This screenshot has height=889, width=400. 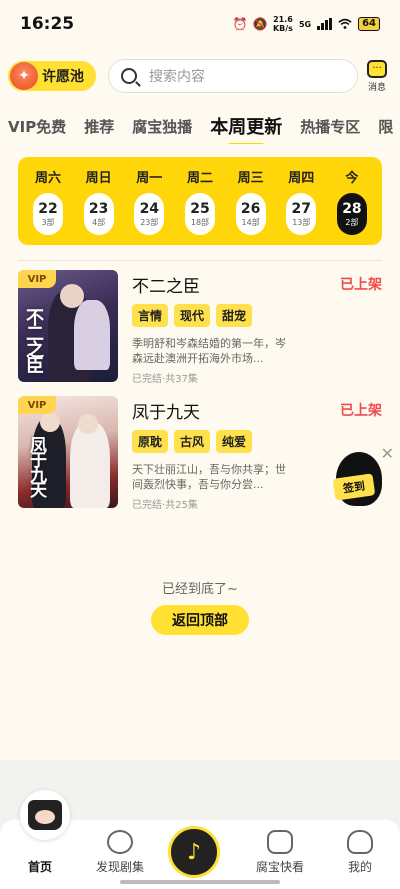 What do you see at coordinates (200, 620) in the screenshot?
I see `back-to-top-button: 返回顶部` at bounding box center [200, 620].